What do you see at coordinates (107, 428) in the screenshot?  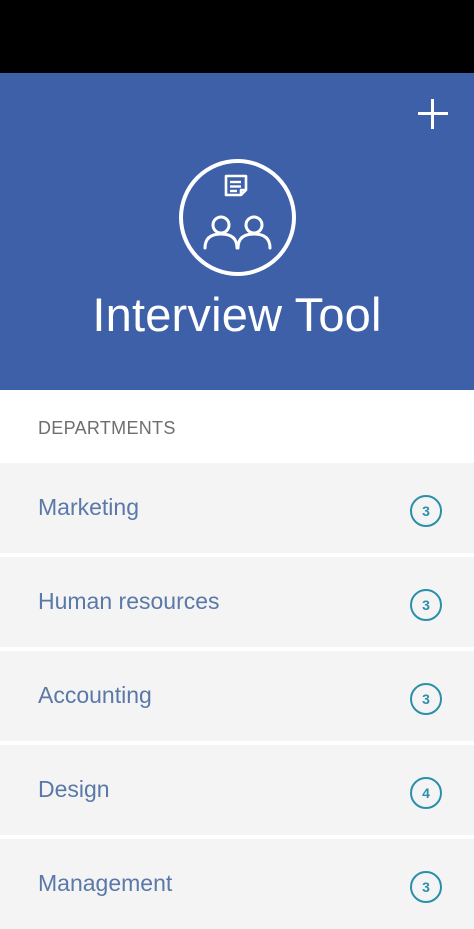 I see `section-title: DEPARTMENTS` at bounding box center [107, 428].